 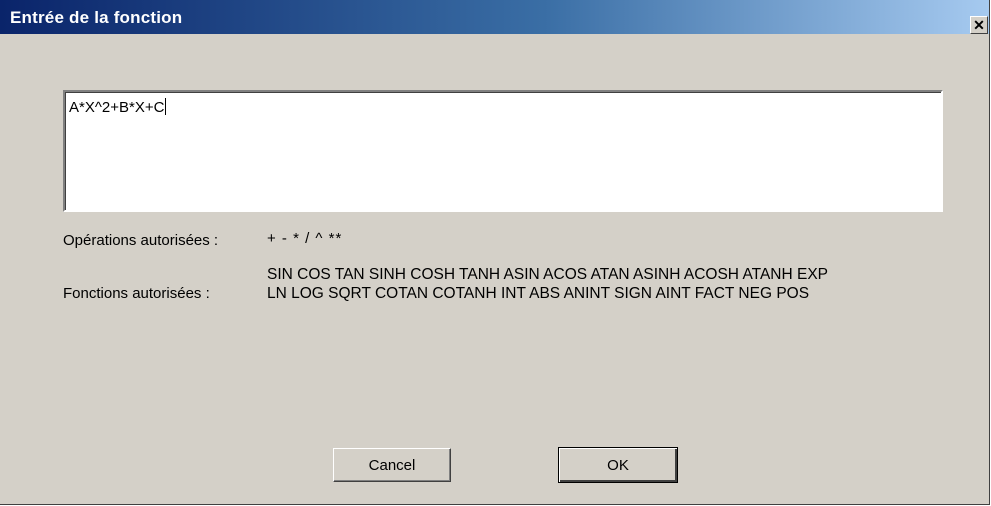 What do you see at coordinates (141, 240) in the screenshot?
I see `allowed-operations-label: Opérations autorisées :` at bounding box center [141, 240].